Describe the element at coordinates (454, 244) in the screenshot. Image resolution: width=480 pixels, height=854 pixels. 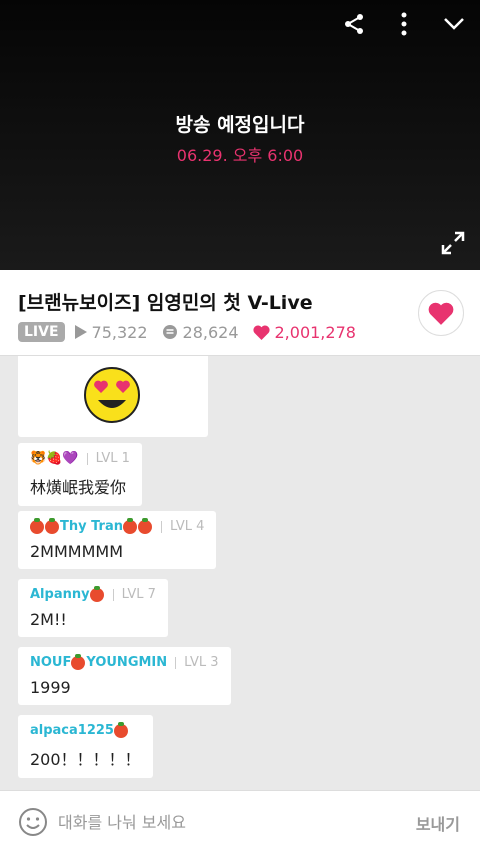
I see `fullscreen-icon` at that location.